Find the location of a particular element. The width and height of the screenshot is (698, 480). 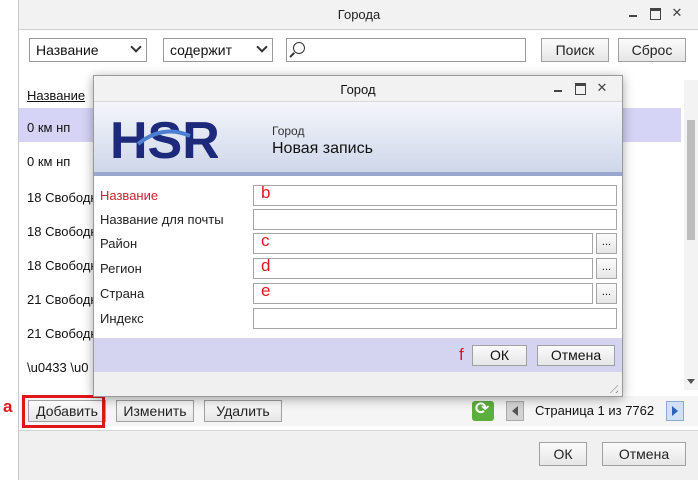

scrollbar-thumb is located at coordinates (691, 180).